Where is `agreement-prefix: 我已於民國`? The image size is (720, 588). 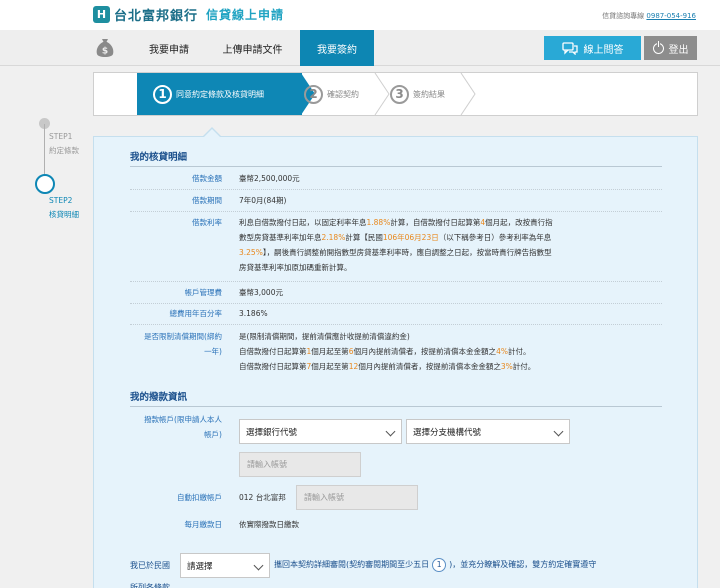
agreement-prefix: 我已於民國 is located at coordinates (150, 565).